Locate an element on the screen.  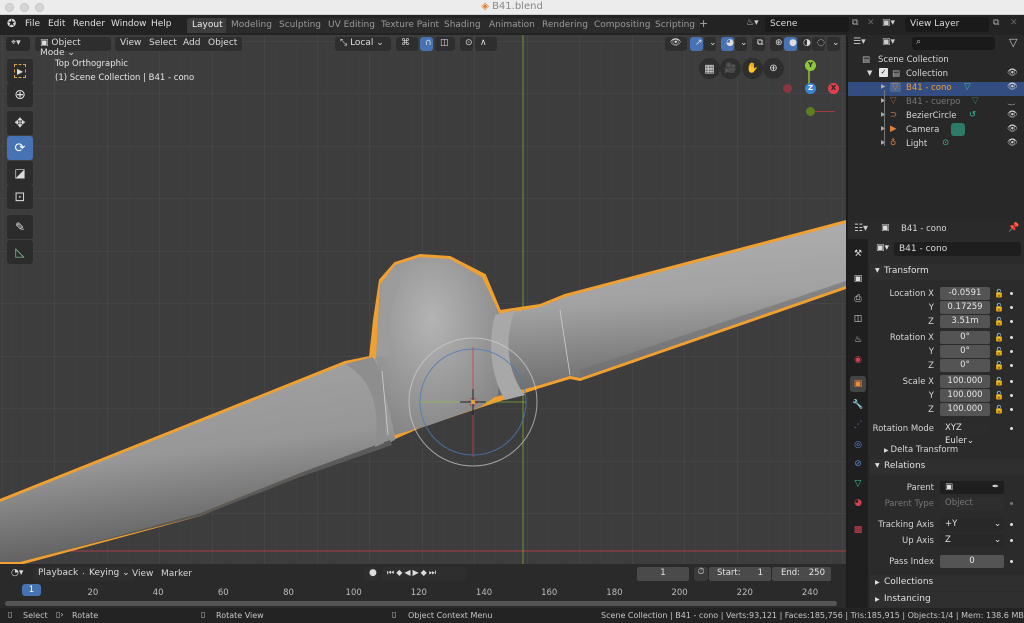
pan-view-button: ✋ is located at coordinates (752, 68).